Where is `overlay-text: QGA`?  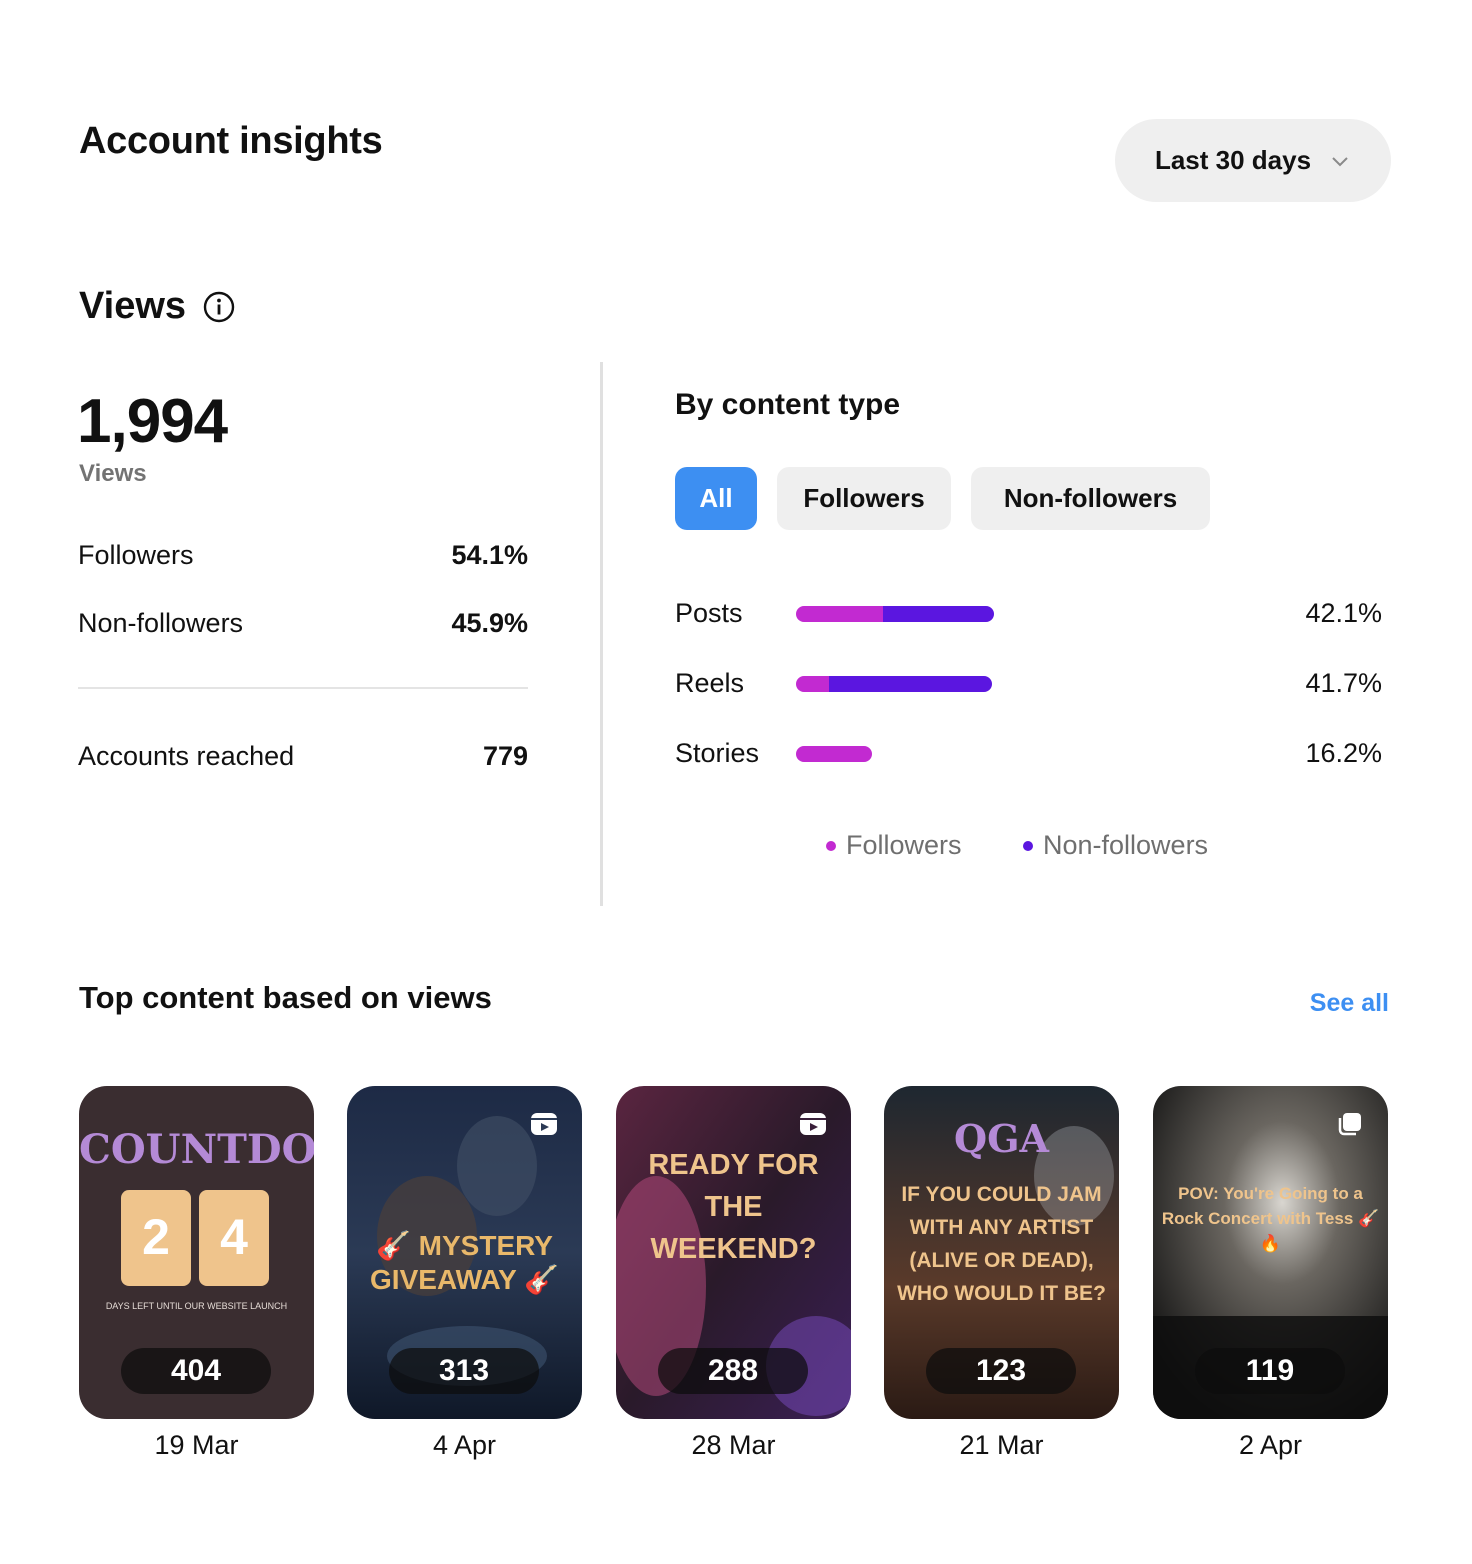
overlay-text: QGA is located at coordinates (1001, 1138).